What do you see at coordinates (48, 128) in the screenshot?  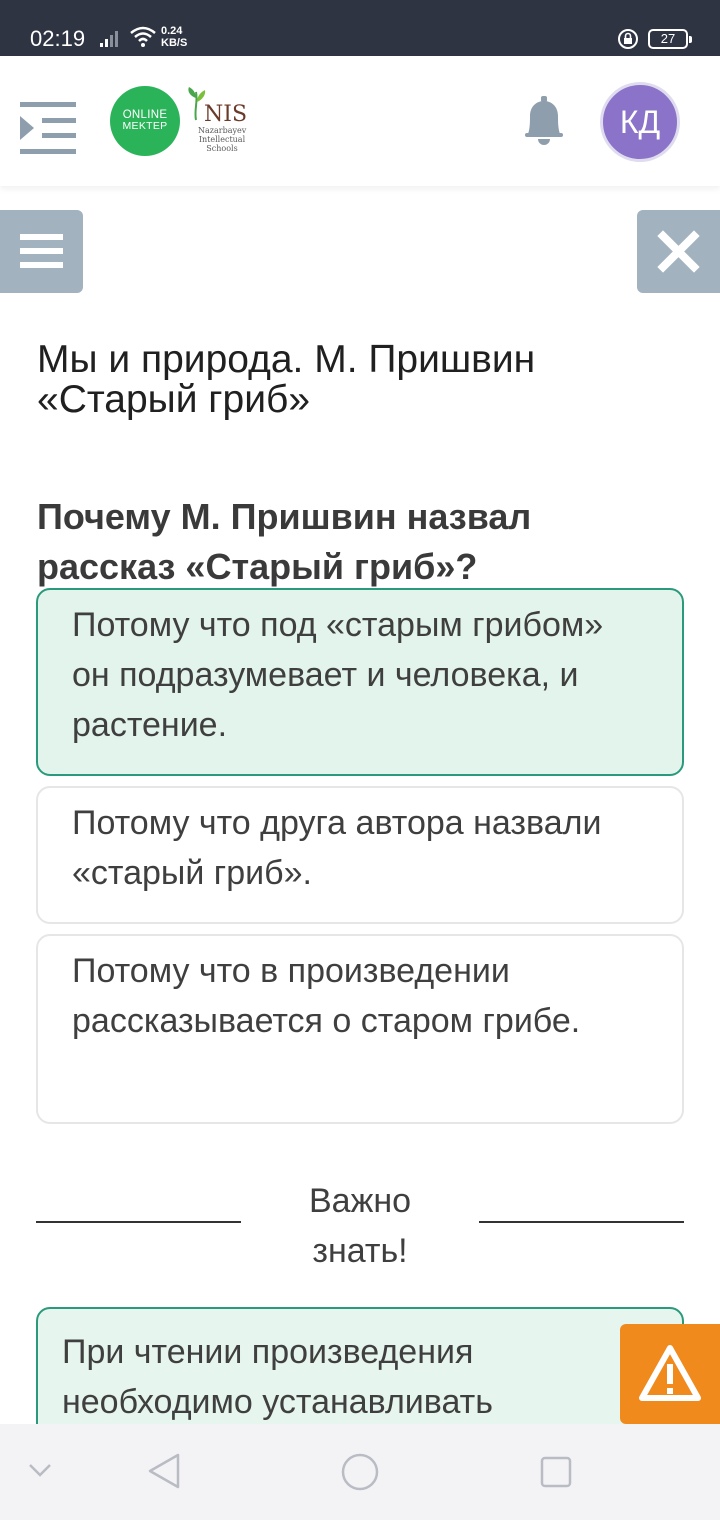 I see `menu-indent-icon` at bounding box center [48, 128].